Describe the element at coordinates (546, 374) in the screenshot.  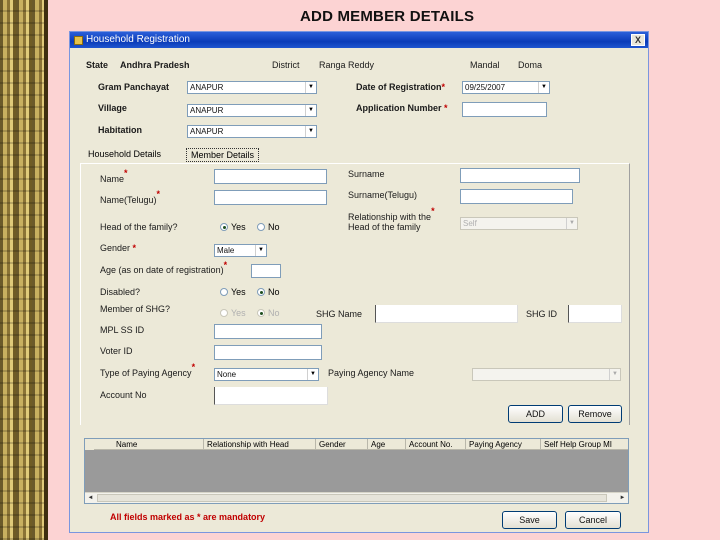
I see `paying-agency-name-select: ▼` at that location.